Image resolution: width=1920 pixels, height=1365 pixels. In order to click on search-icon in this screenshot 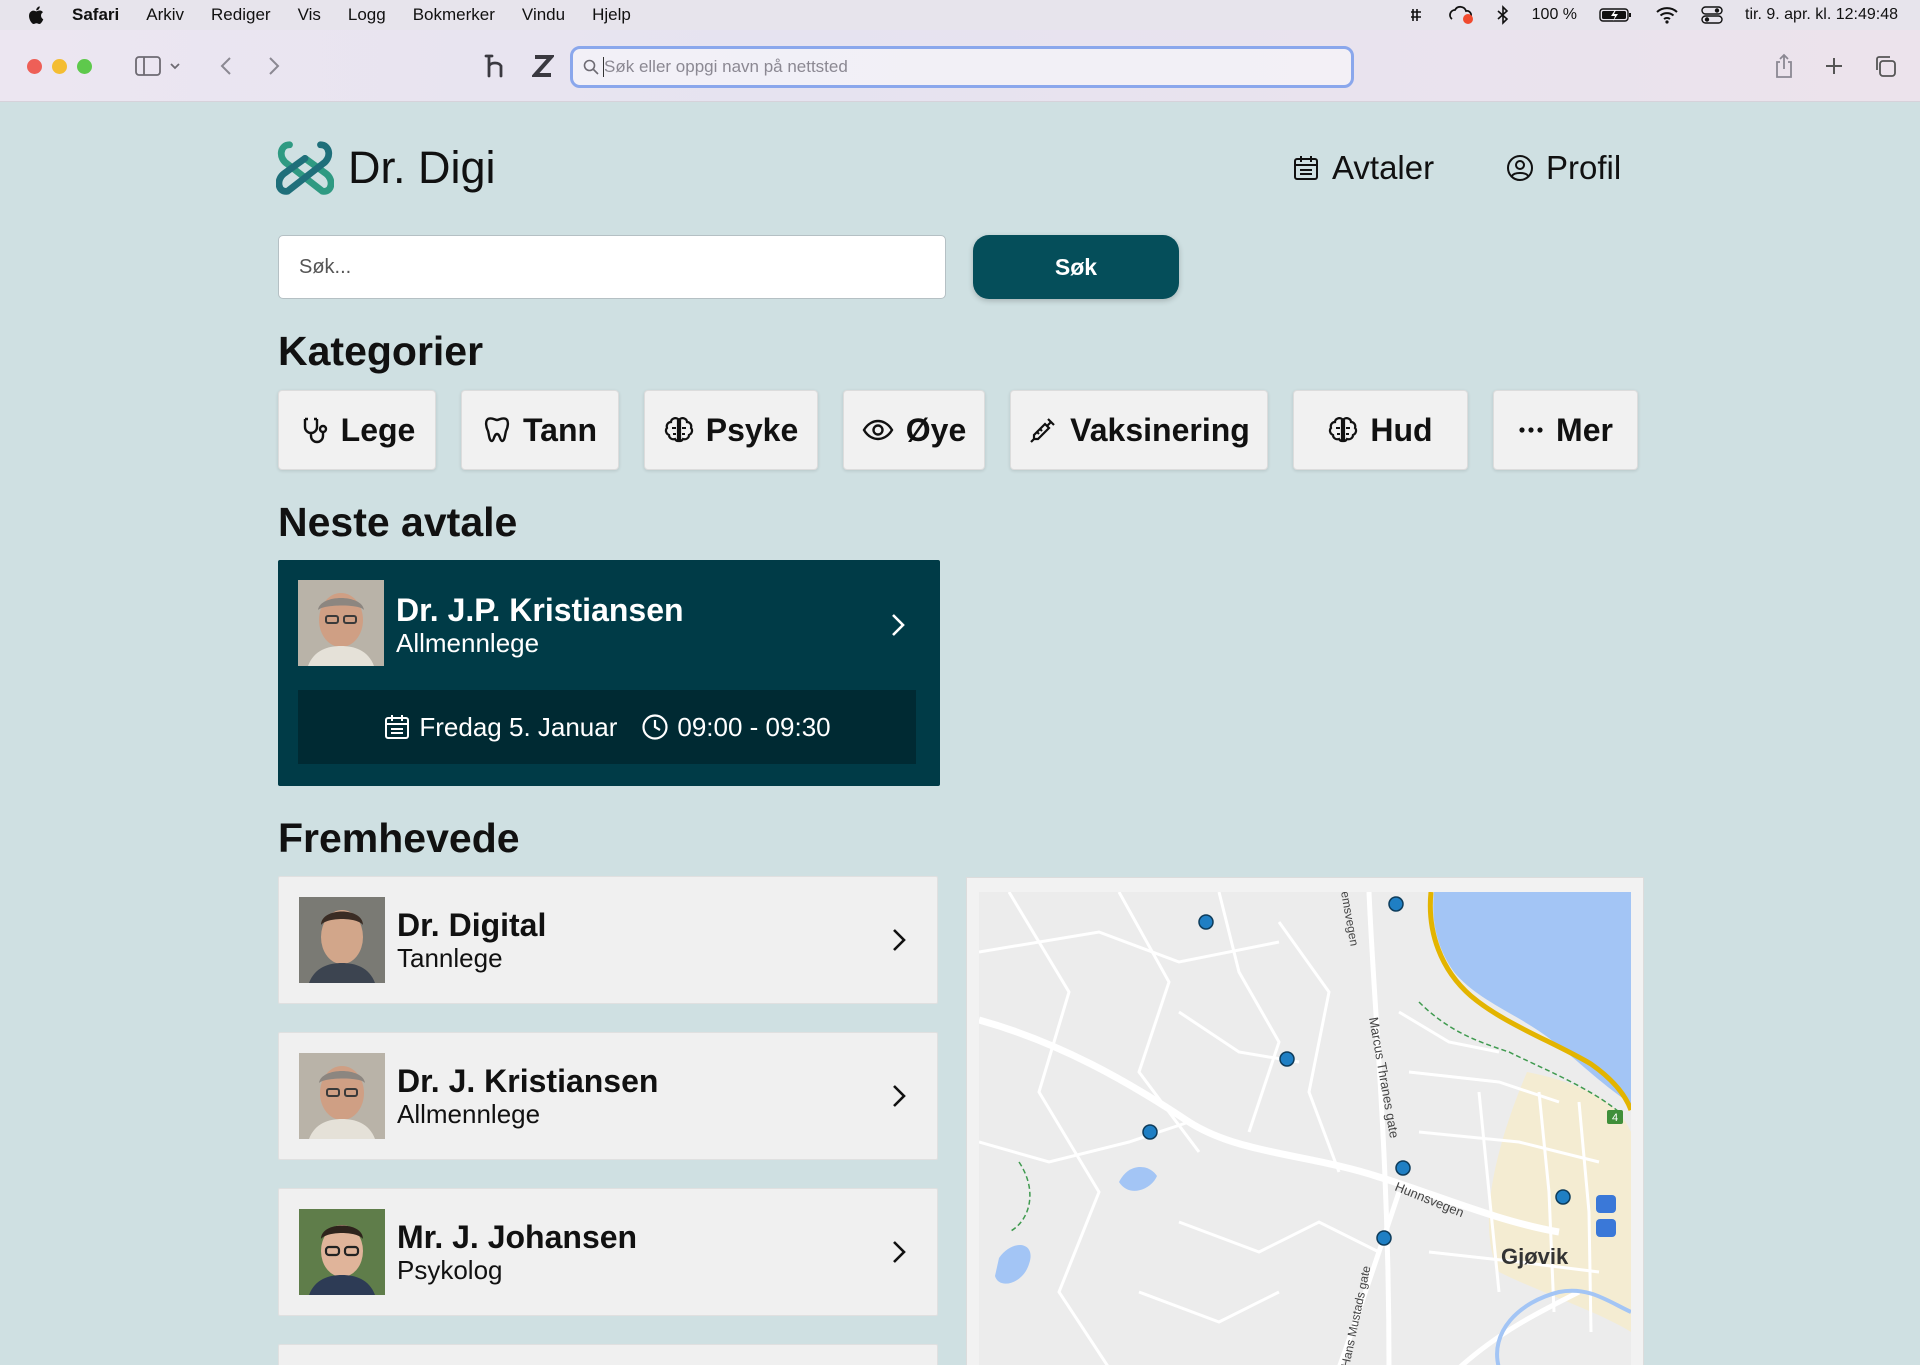, I will do `click(591, 67)`.